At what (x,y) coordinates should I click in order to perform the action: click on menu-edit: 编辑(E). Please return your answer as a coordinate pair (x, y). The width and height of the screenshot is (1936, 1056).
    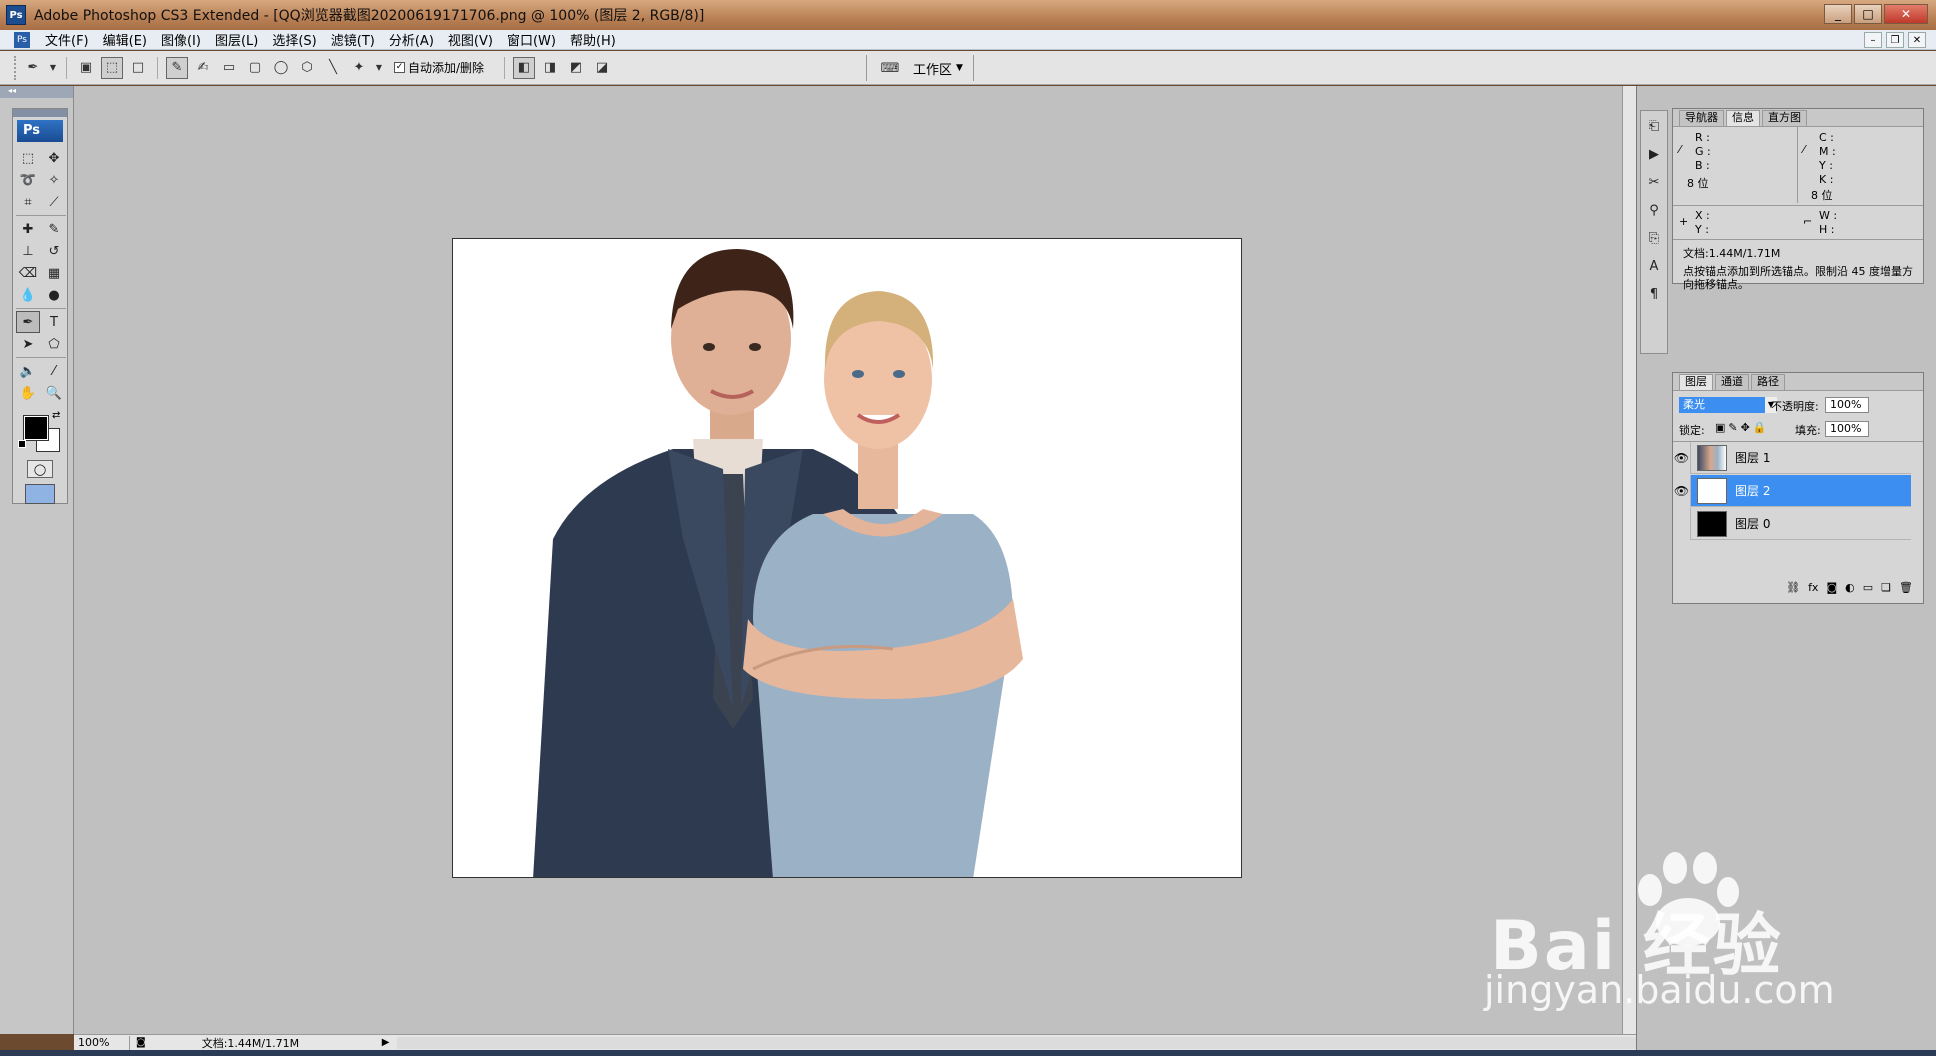
    Looking at the image, I should click on (125, 39).